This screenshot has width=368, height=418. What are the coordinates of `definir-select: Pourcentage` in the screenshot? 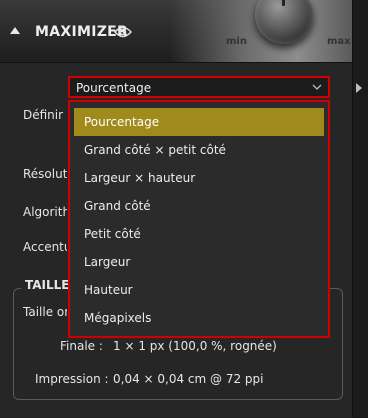 It's located at (199, 87).